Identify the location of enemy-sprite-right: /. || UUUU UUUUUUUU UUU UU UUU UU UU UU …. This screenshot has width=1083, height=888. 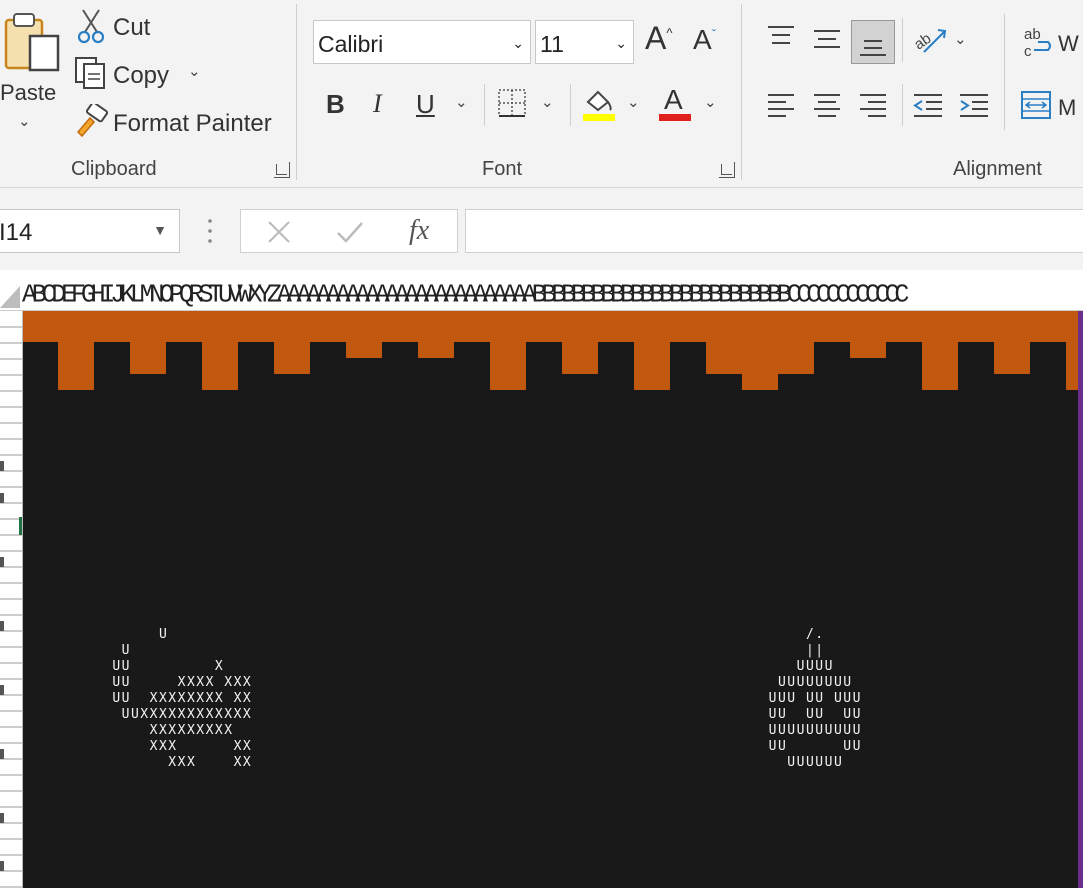
(815, 698).